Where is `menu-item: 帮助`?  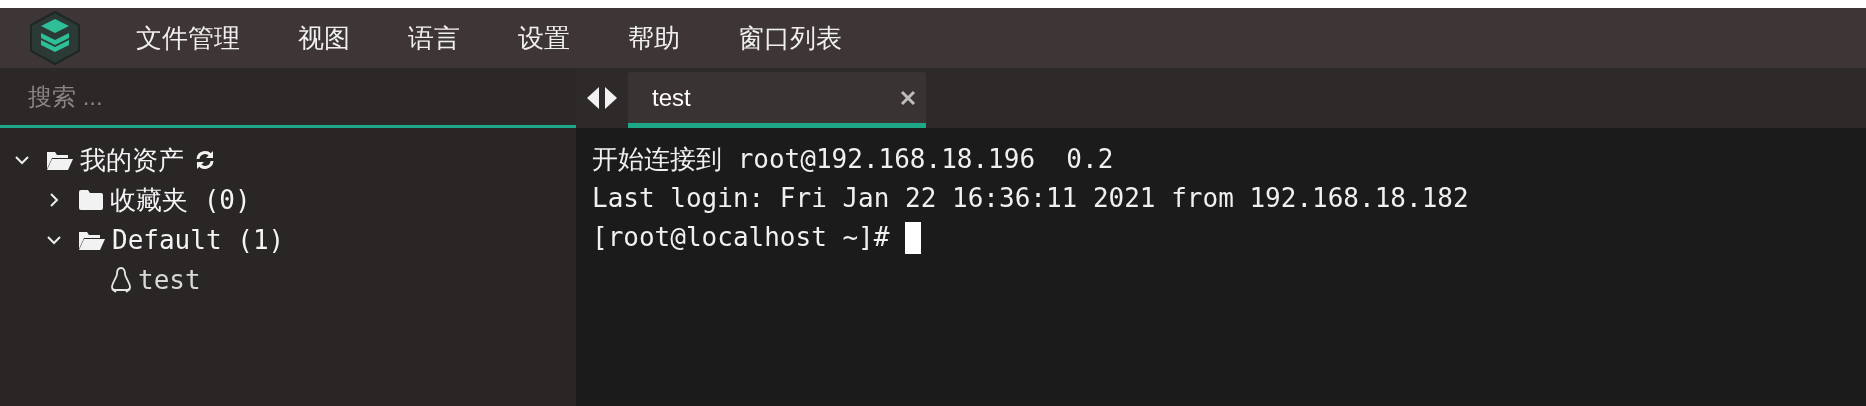 menu-item: 帮助 is located at coordinates (654, 38).